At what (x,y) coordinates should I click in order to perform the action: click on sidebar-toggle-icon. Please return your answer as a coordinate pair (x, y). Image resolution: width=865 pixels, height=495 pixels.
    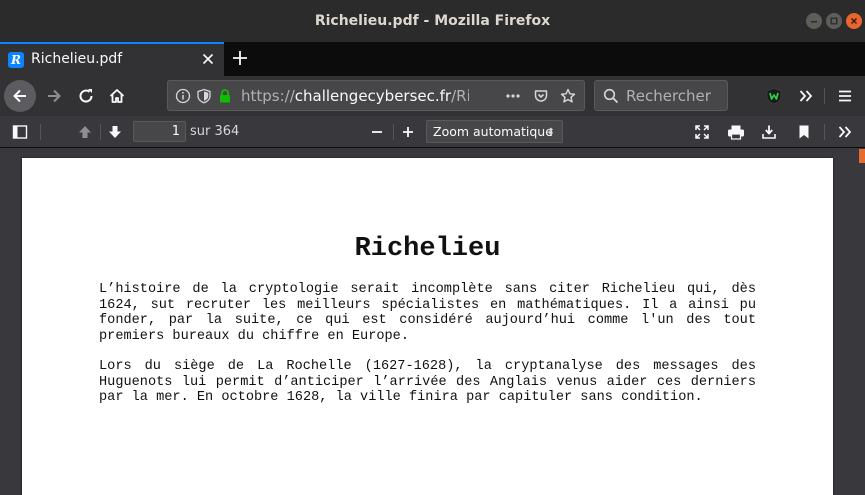
    Looking at the image, I should click on (20, 132).